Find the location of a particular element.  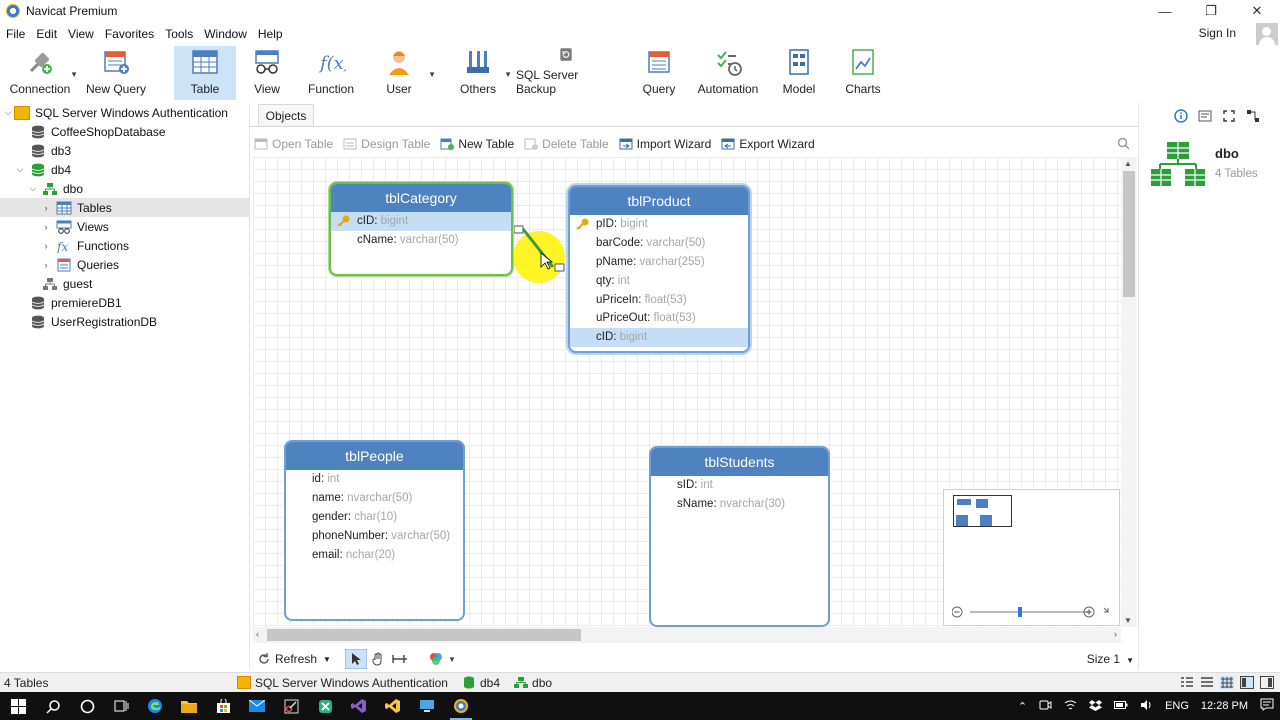

field-row: uPriceIn: float(53) is located at coordinates (659, 299).